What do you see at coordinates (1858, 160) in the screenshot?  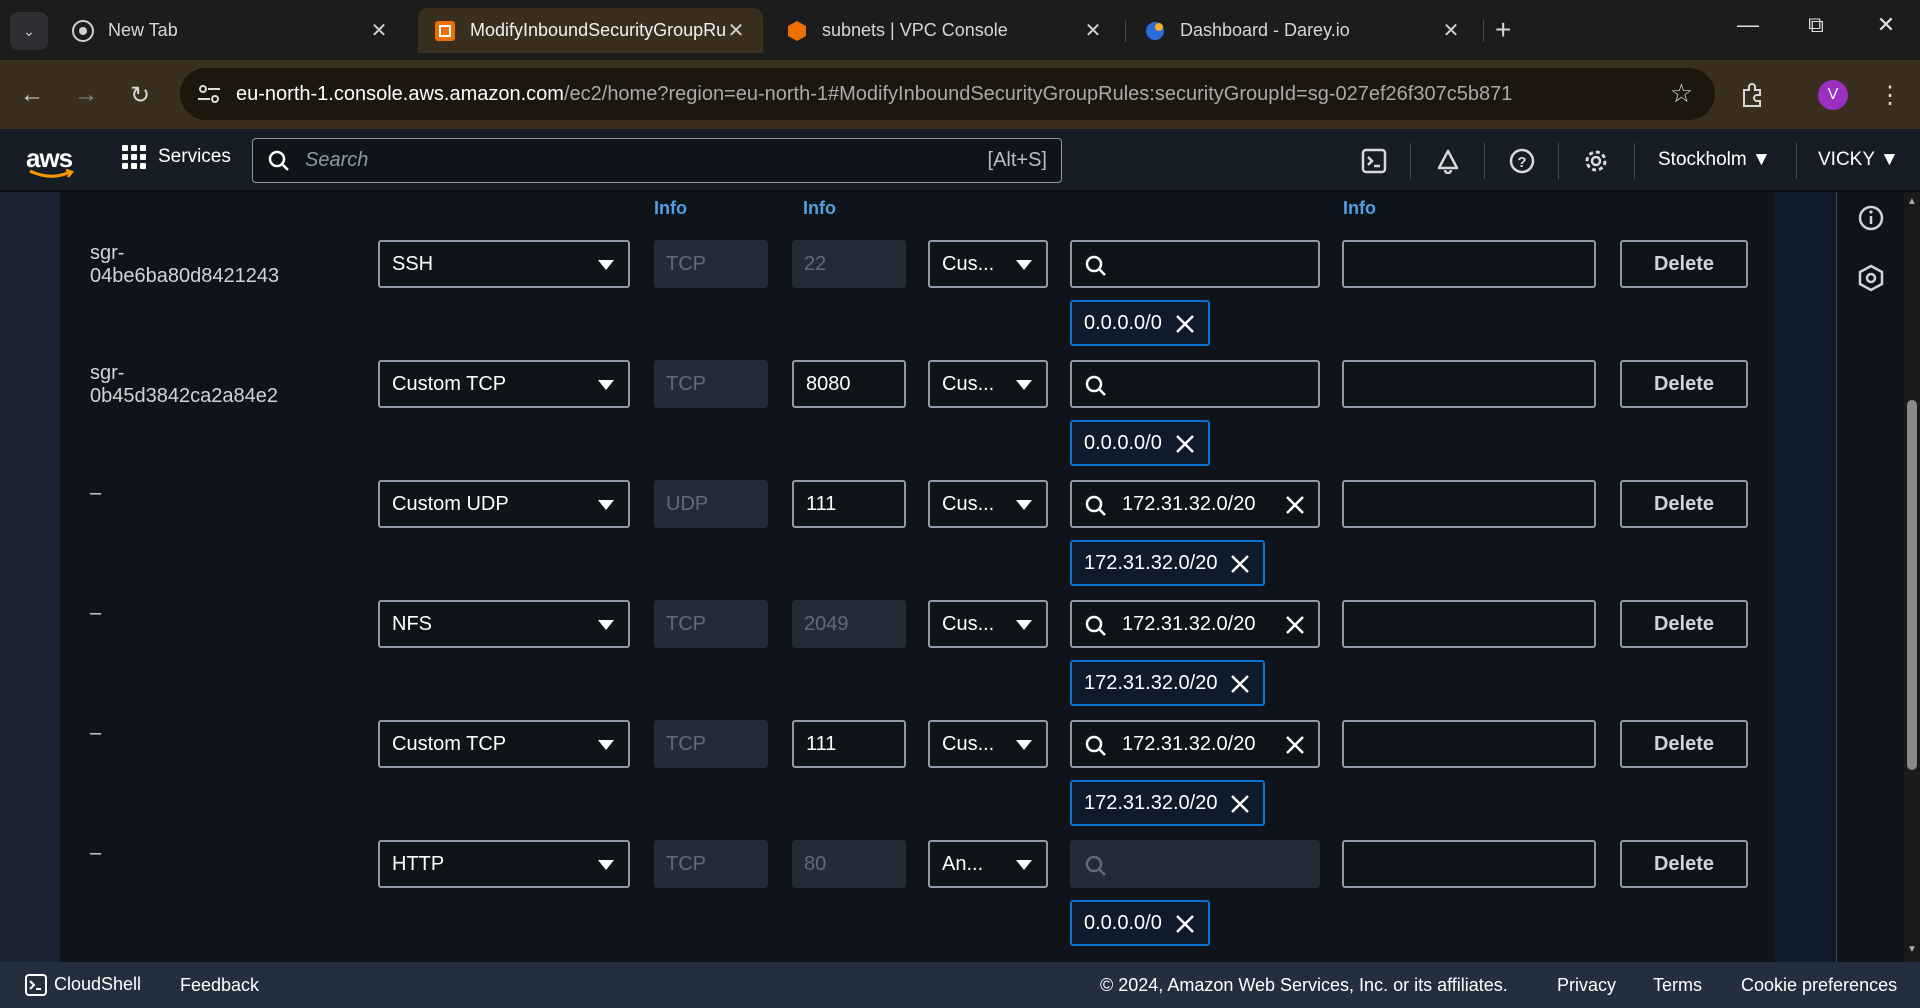 I see `account-menu: VICKY ▼` at bounding box center [1858, 160].